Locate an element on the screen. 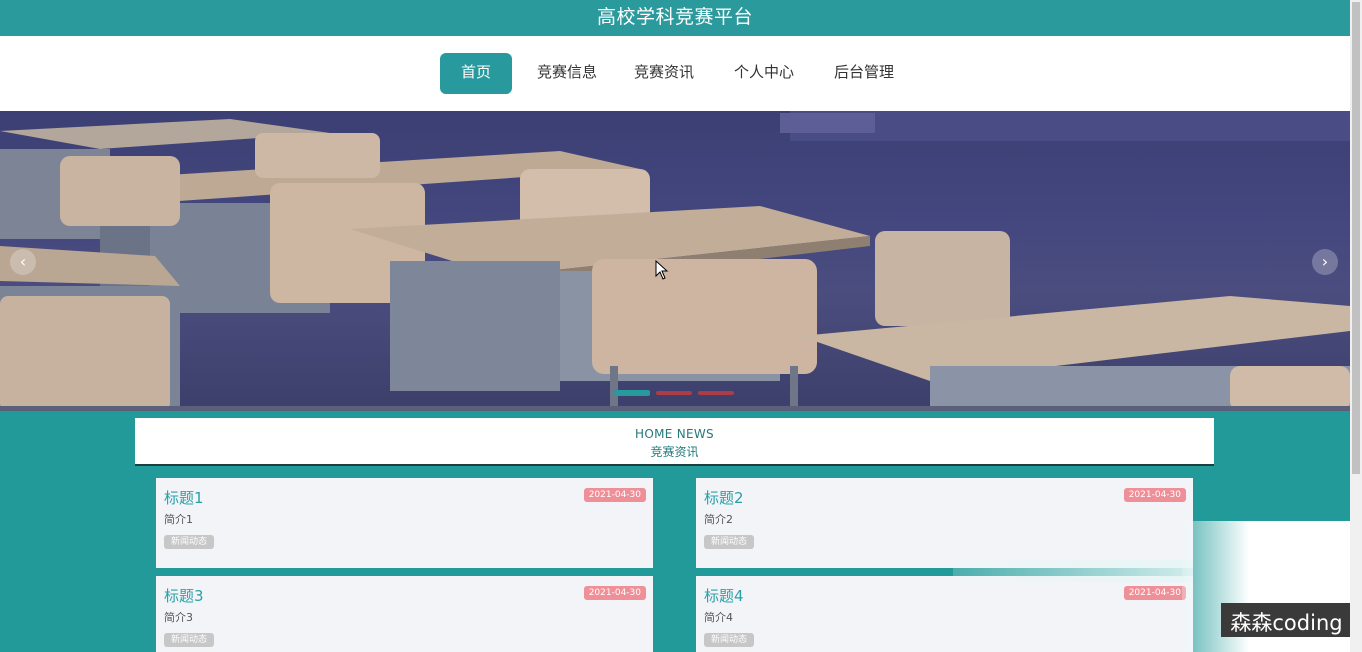  site-header: 高校学科竞赛平台 is located at coordinates (675, 18).